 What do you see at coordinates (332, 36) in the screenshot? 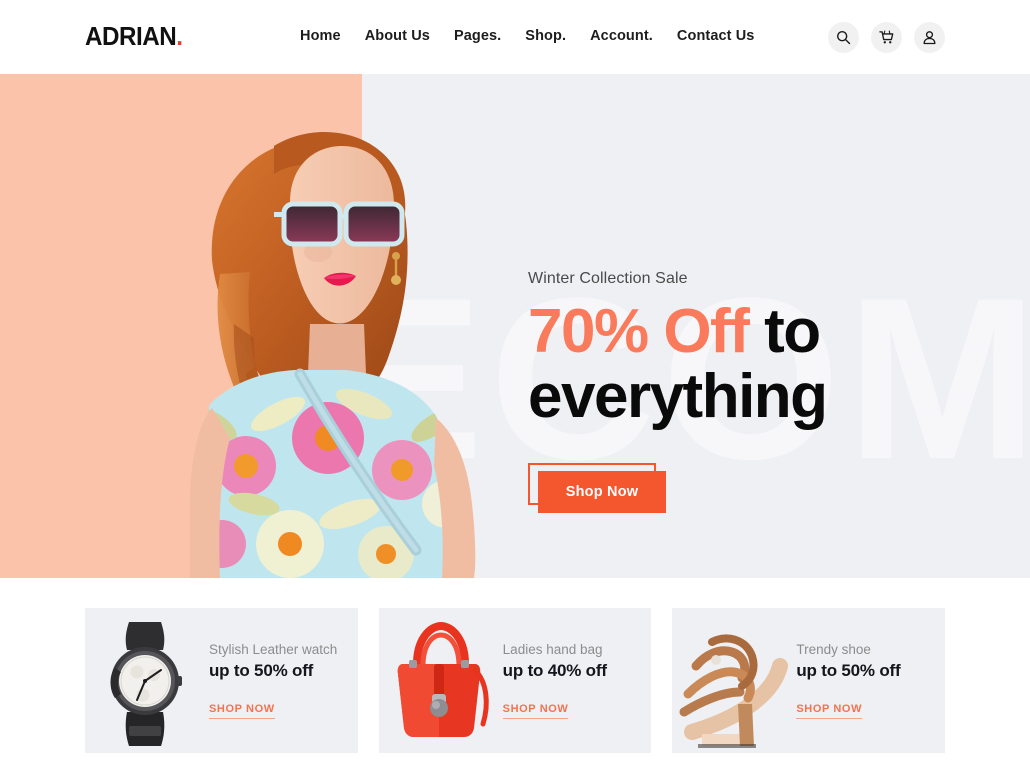
I see `nav-item-home: Home` at bounding box center [332, 36].